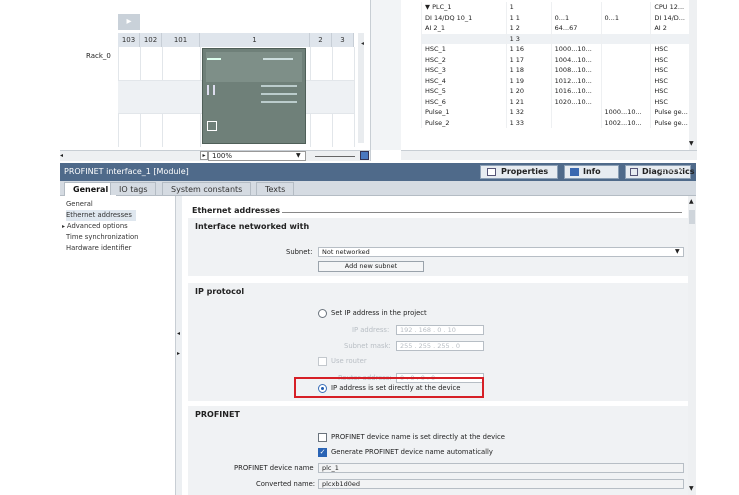  Describe the element at coordinates (691, 143) in the screenshot. I see `scroll-down-icon: ▼` at that location.